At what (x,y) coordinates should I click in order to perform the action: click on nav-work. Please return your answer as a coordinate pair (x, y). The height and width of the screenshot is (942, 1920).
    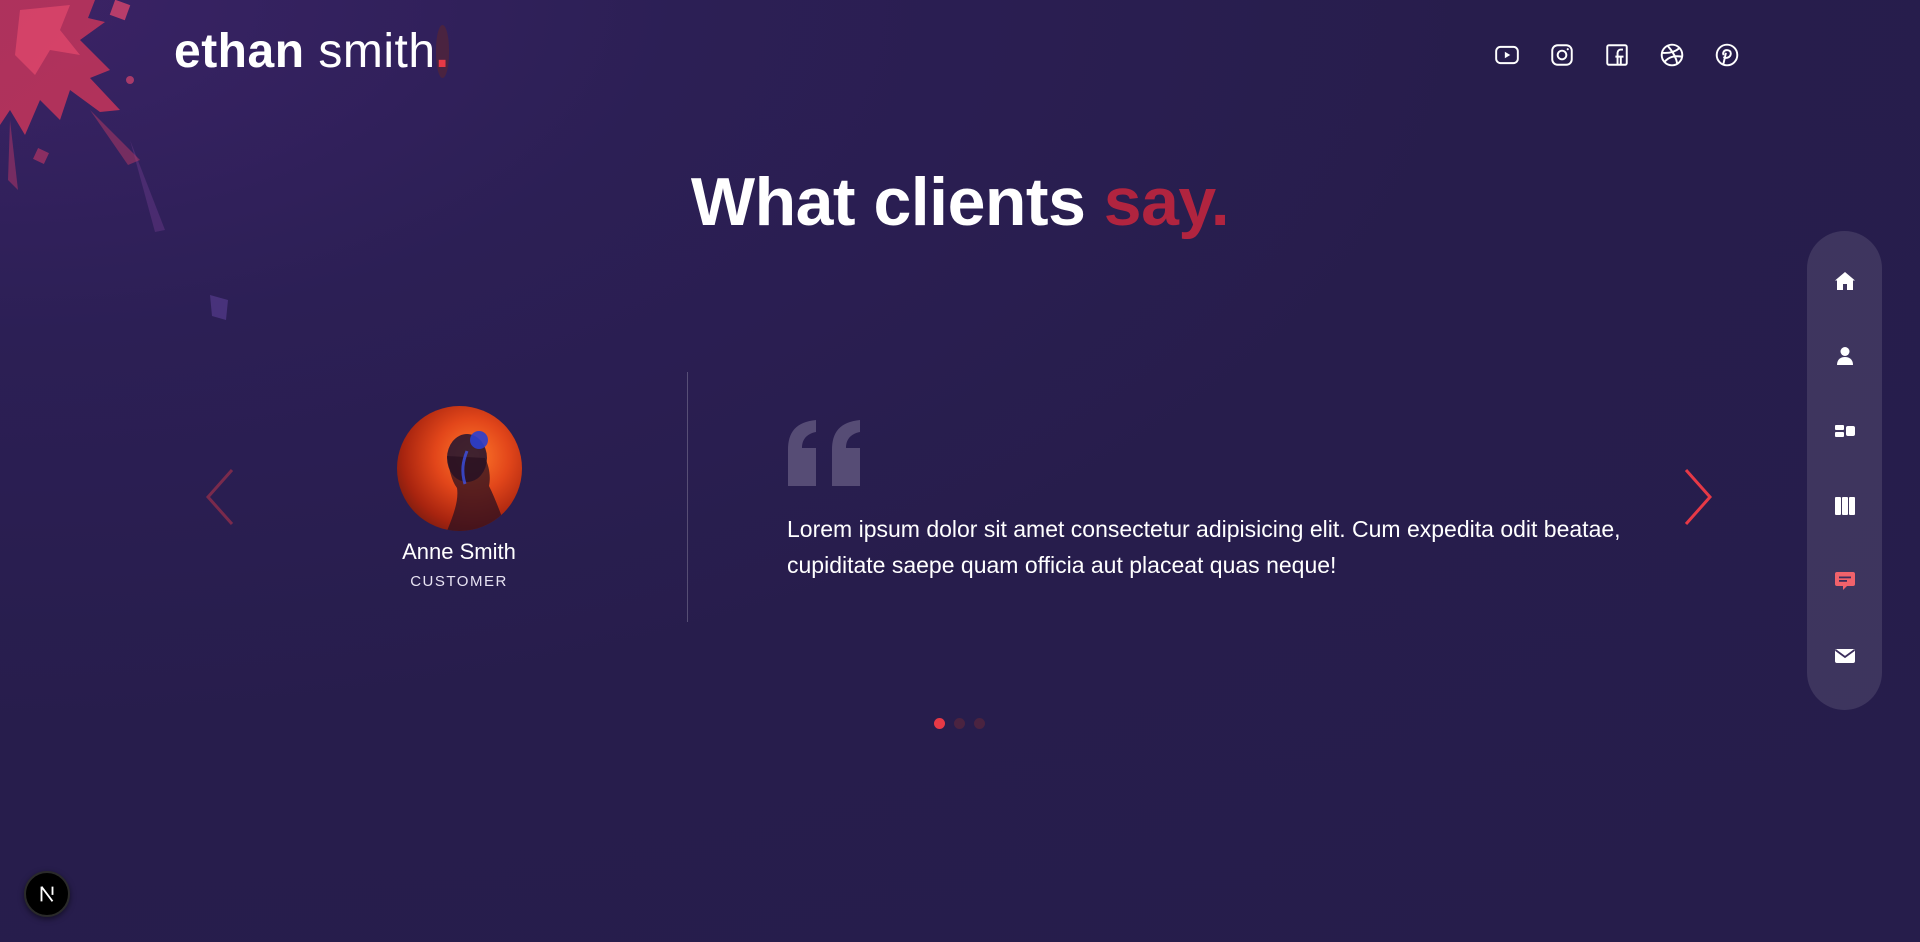
    Looking at the image, I should click on (1845, 506).